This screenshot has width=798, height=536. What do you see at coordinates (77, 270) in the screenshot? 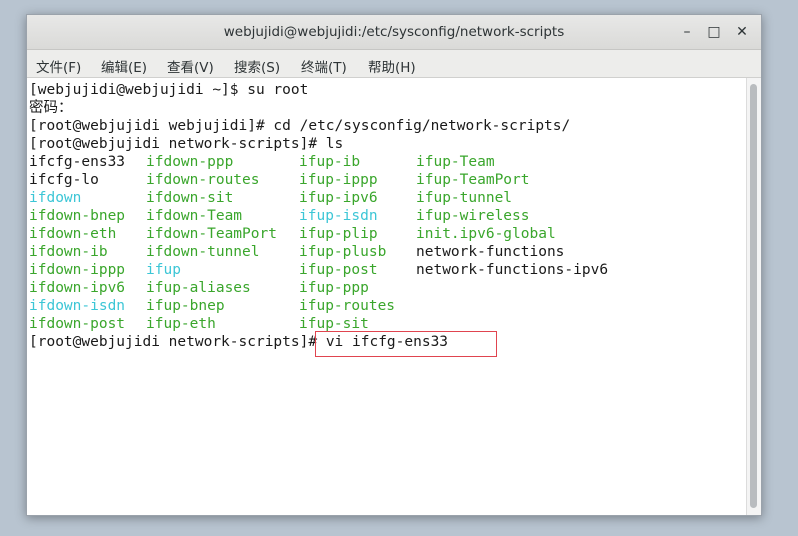
I see `ls-entry: ifdown-ippp` at bounding box center [77, 270].